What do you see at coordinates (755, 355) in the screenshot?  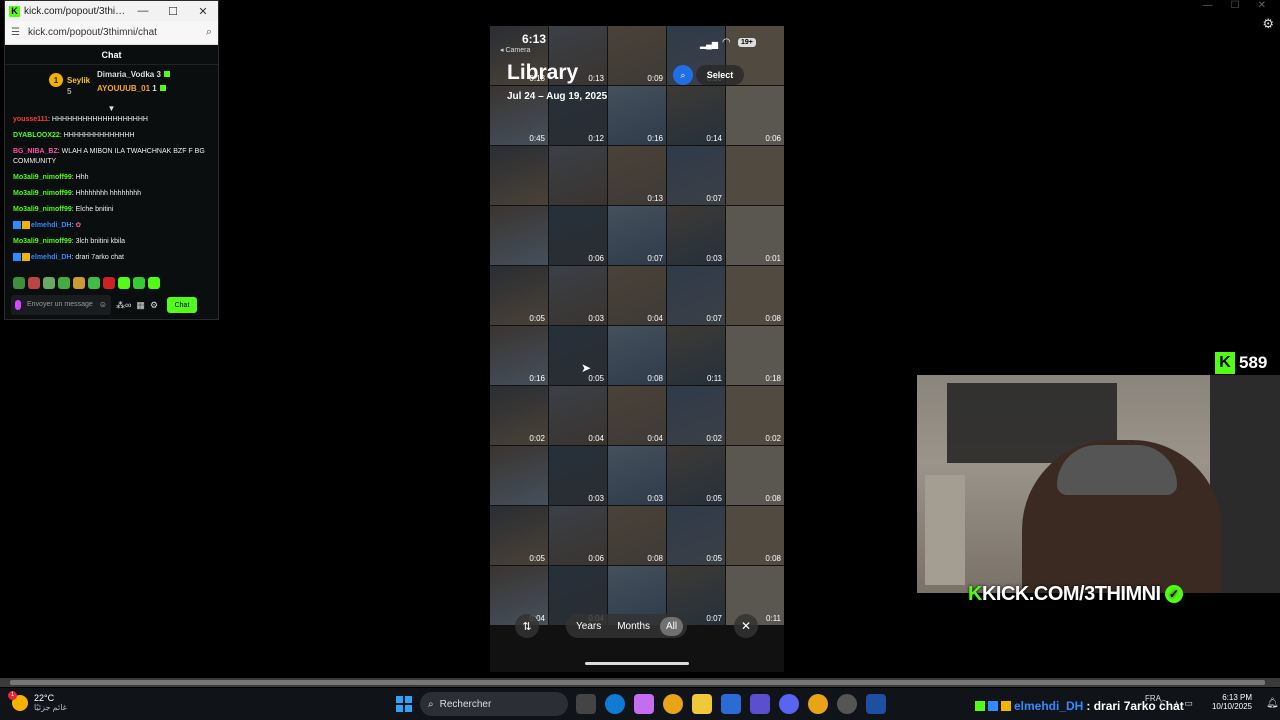 I see `photo-thumbnail: 0:18` at bounding box center [755, 355].